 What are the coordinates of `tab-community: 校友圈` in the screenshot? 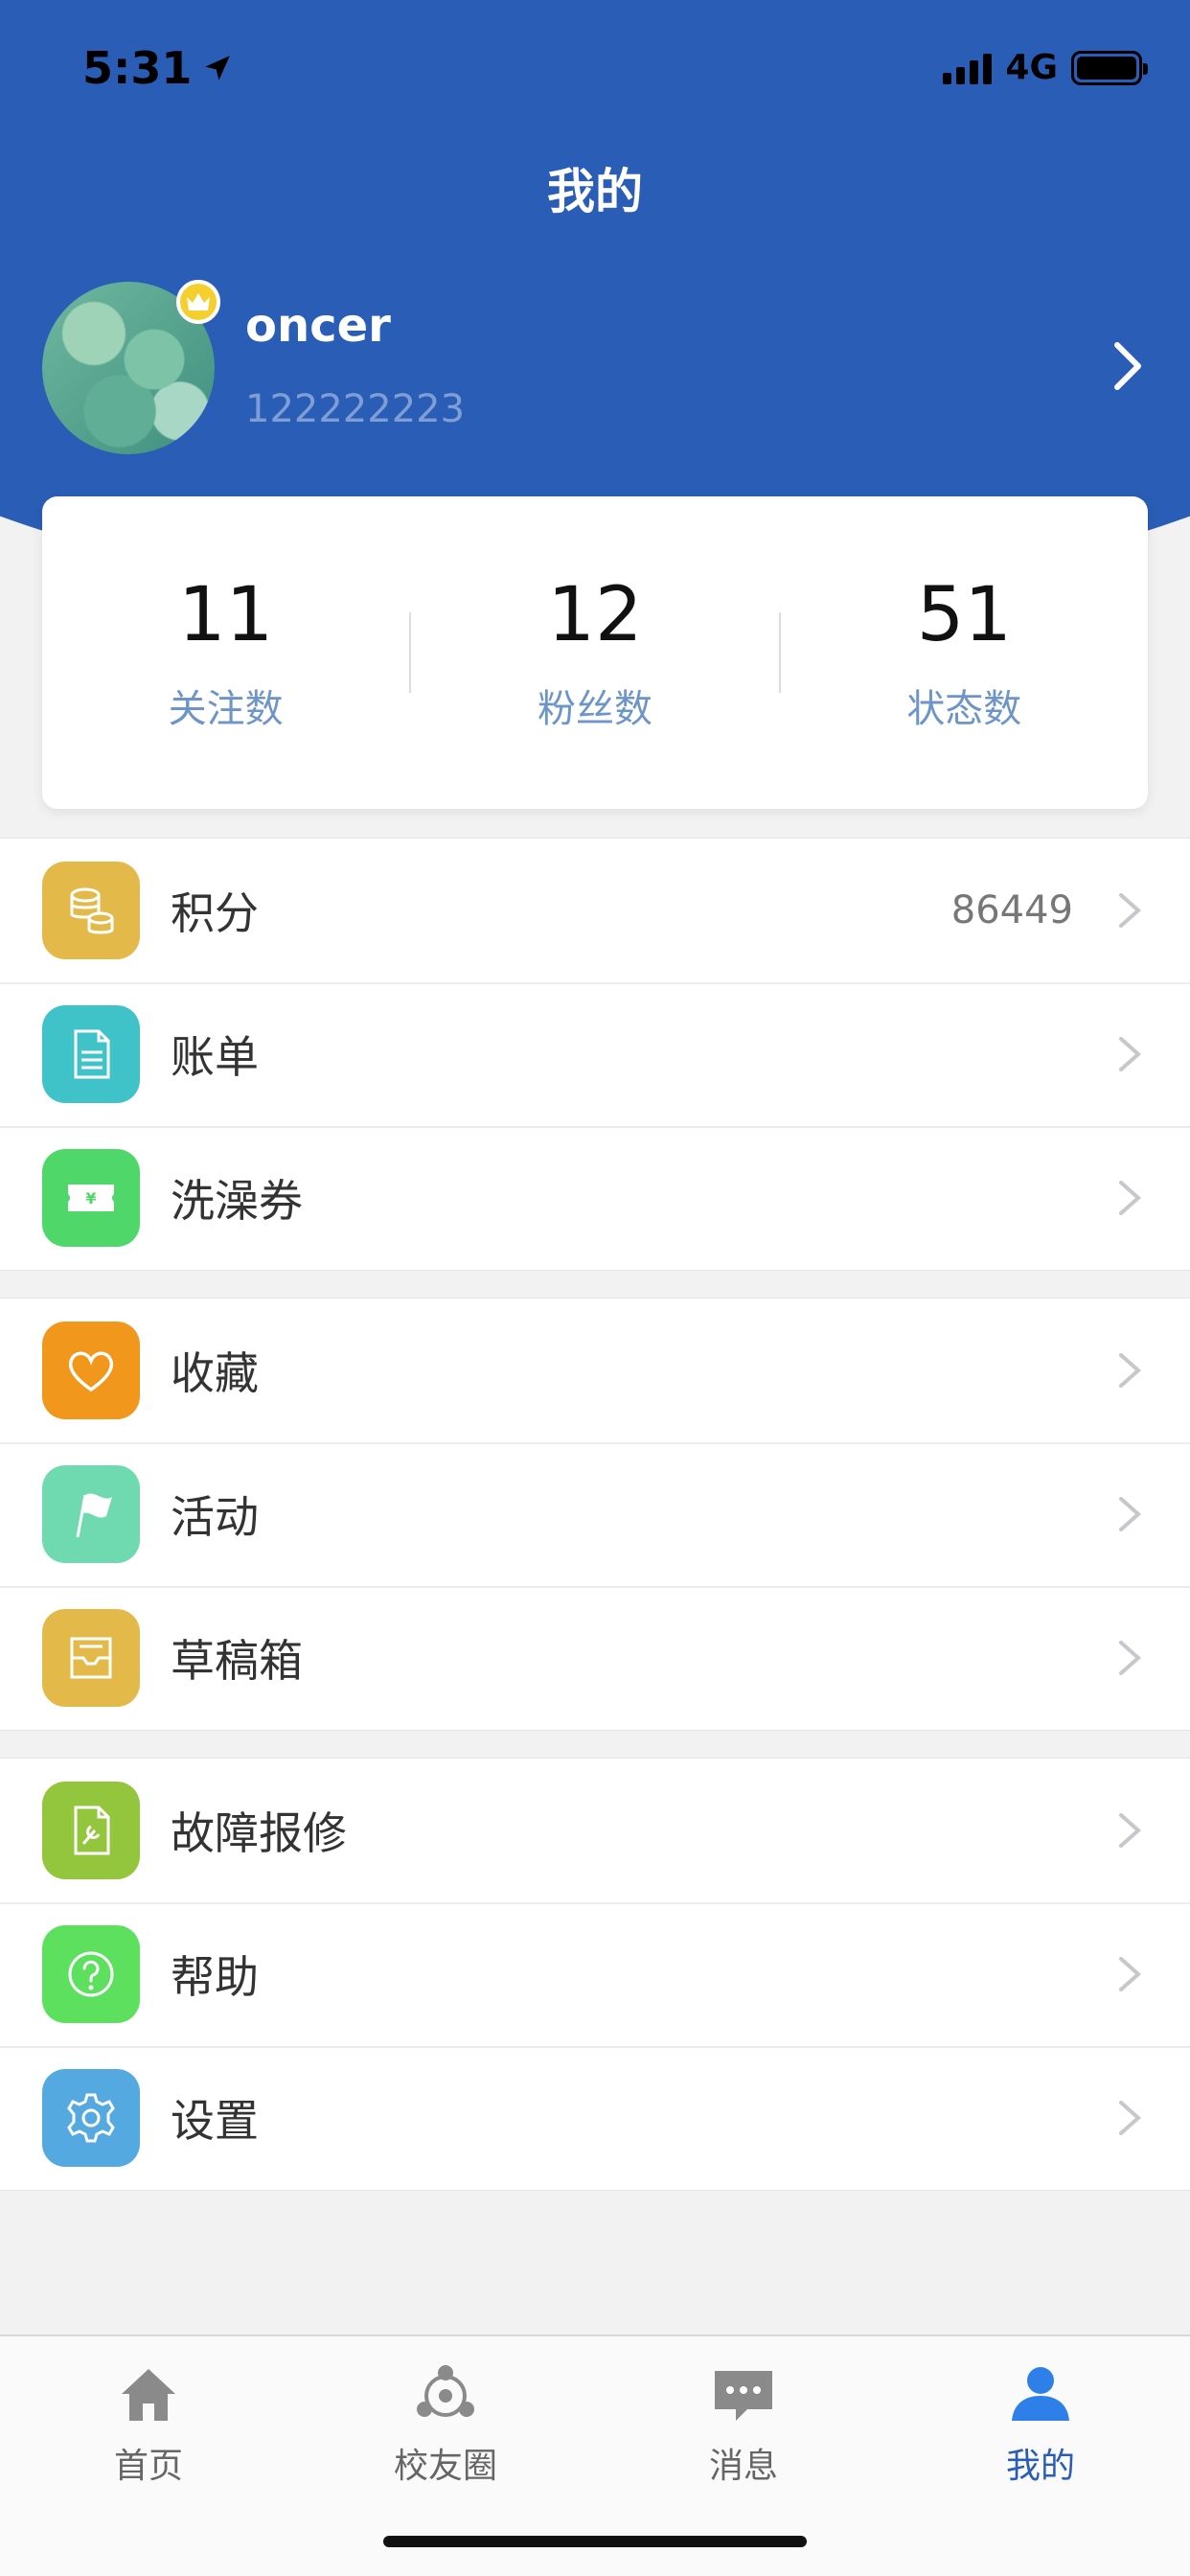 It's located at (445, 2423).